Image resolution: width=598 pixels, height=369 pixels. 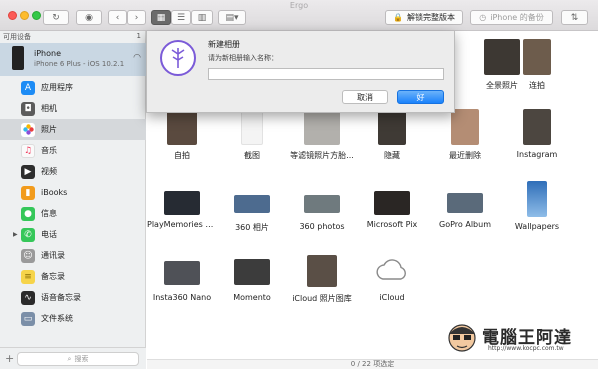 I want to click on album-item: 自拍, so click(x=182, y=135).